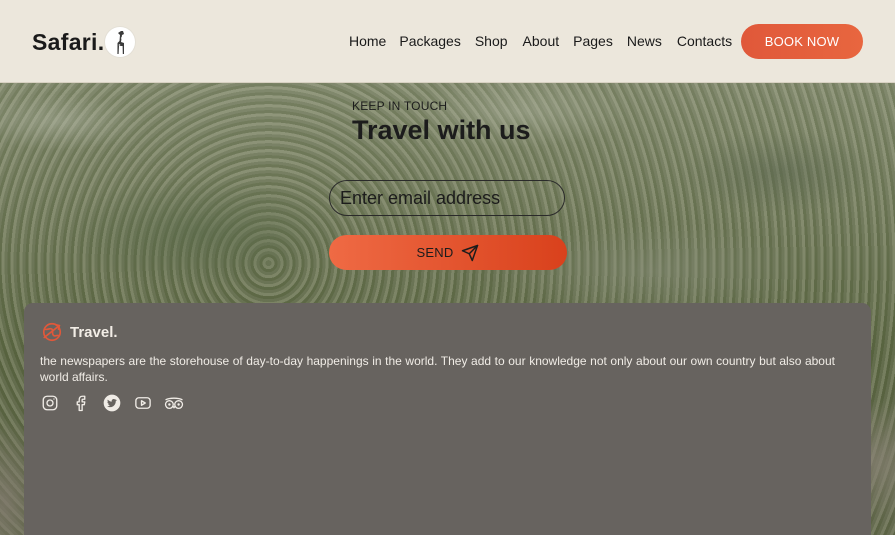 The height and width of the screenshot is (535, 895). I want to click on tripadvisor-icon, so click(174, 403).